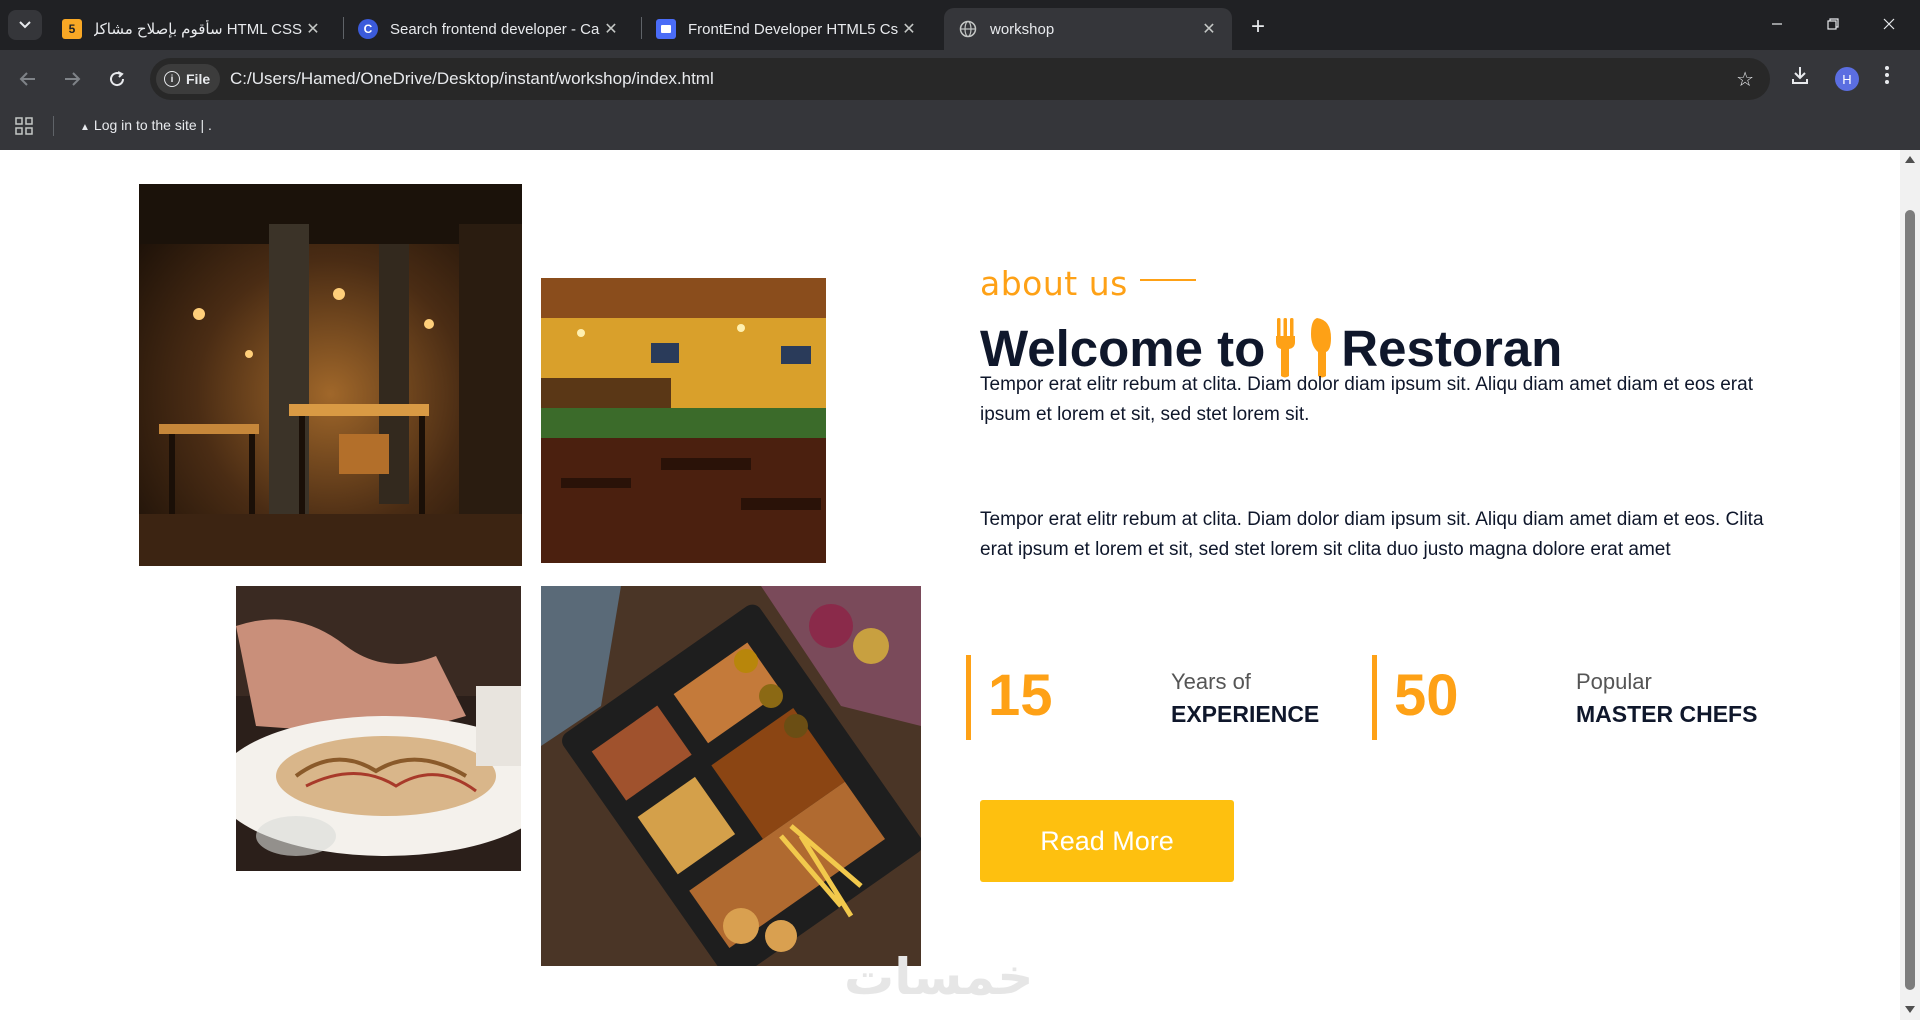 Image resolution: width=1920 pixels, height=1020 pixels. What do you see at coordinates (1745, 79) in the screenshot?
I see `bookmark-star-icon: ☆` at bounding box center [1745, 79].